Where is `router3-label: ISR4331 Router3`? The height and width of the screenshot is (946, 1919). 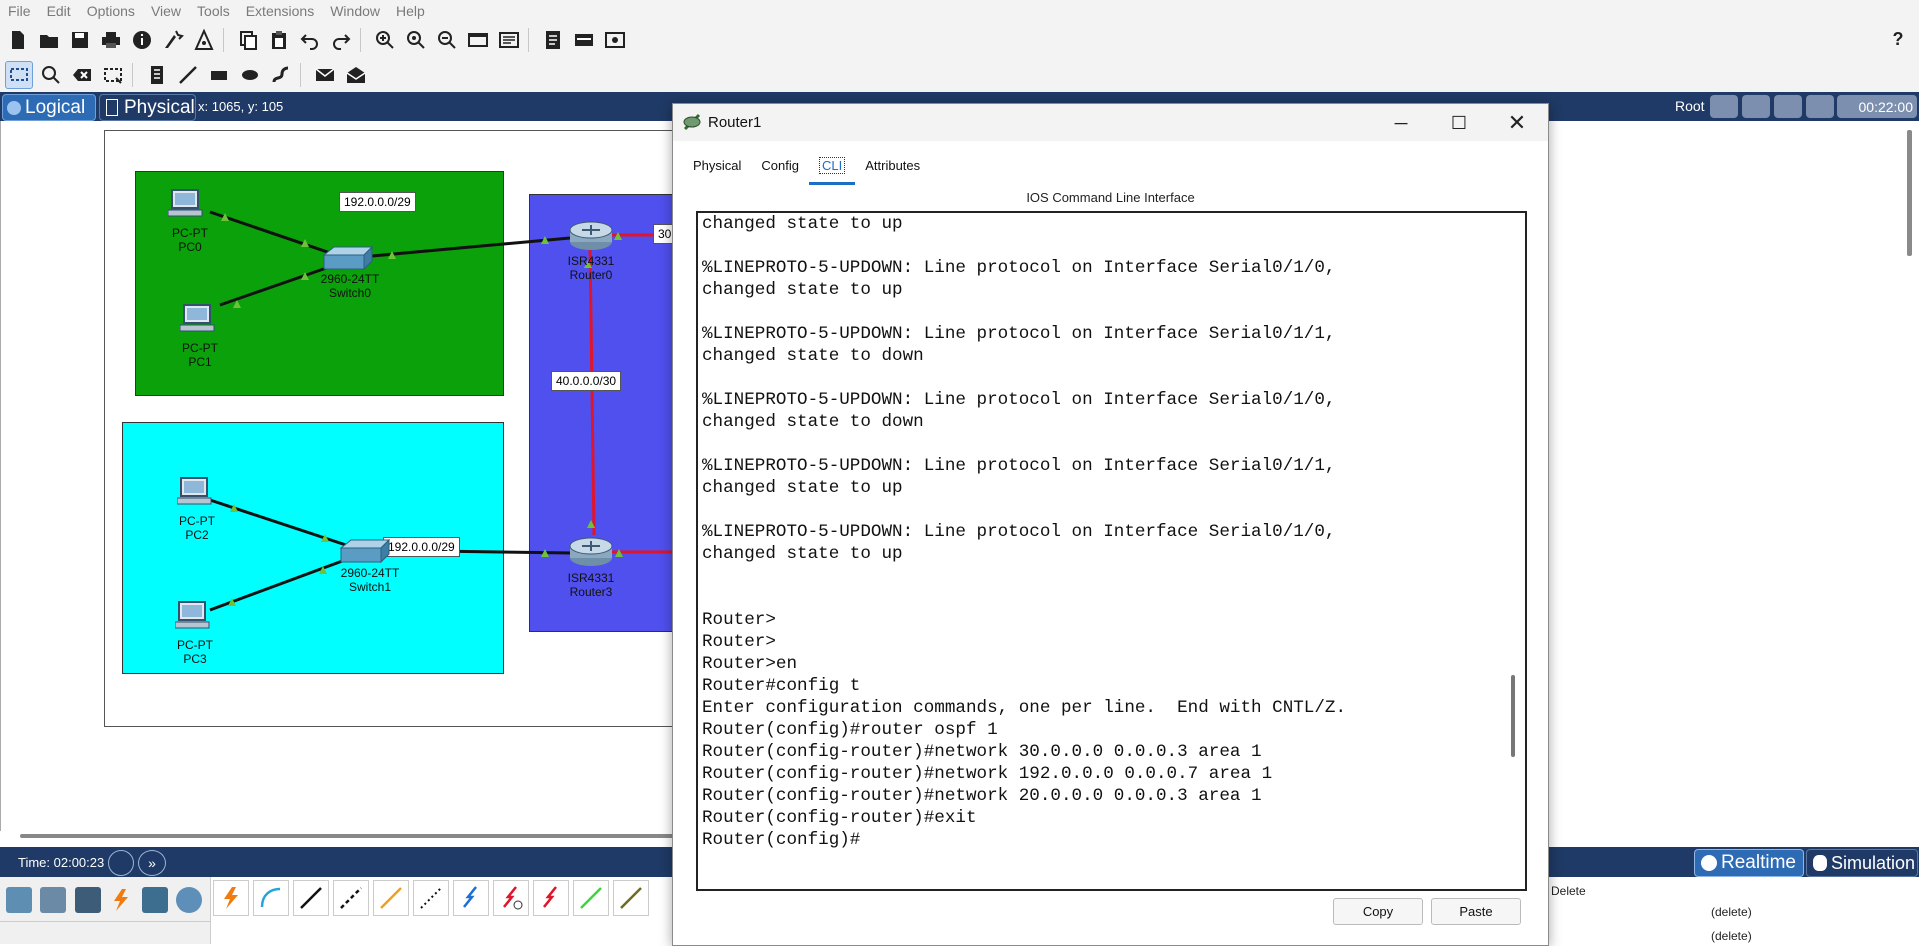 router3-label: ISR4331 Router3 is located at coordinates (591, 585).